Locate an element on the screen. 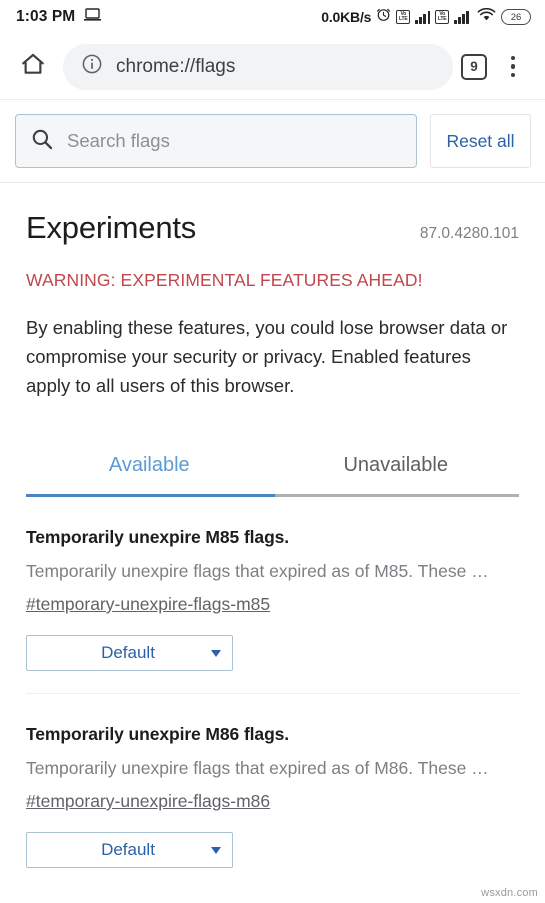  tabs-underline is located at coordinates (272, 495).